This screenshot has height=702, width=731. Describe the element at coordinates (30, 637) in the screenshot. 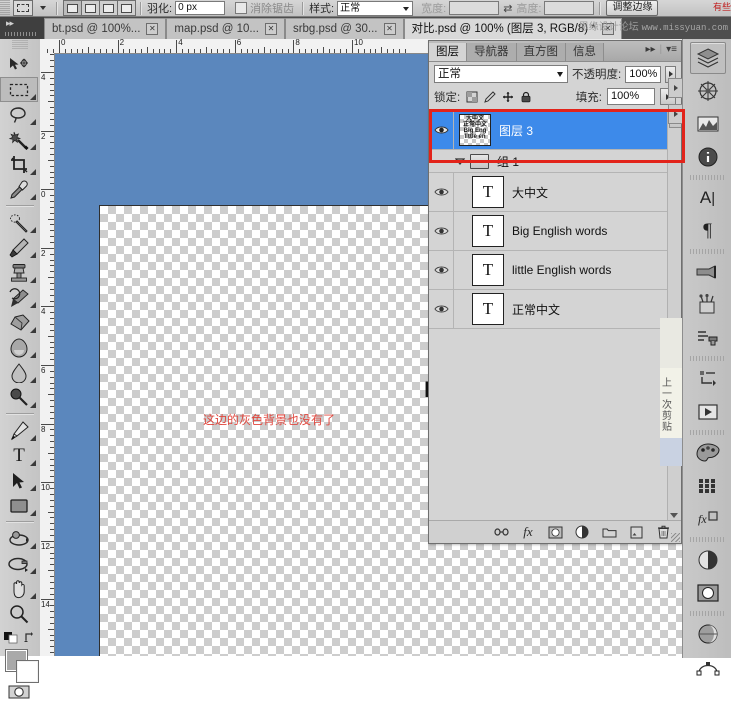

I see `swap-colors-icon` at that location.